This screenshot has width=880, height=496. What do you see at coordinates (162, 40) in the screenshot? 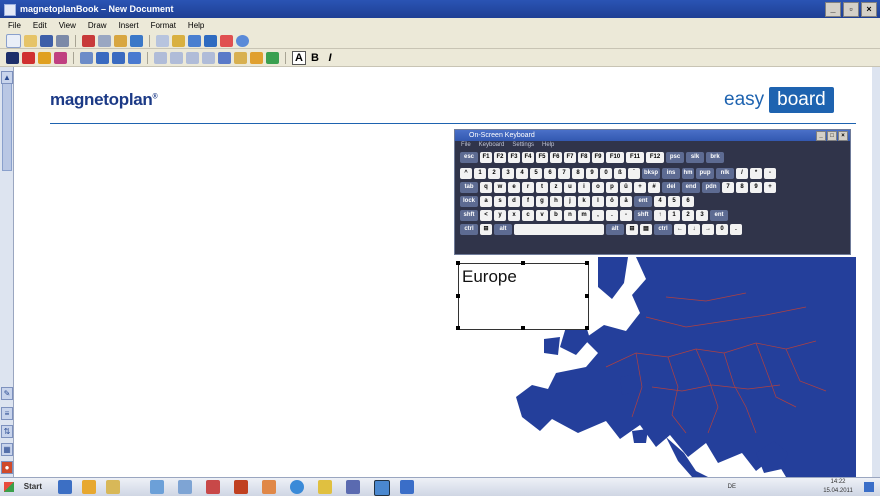
I see `zoom-icon` at bounding box center [162, 40].